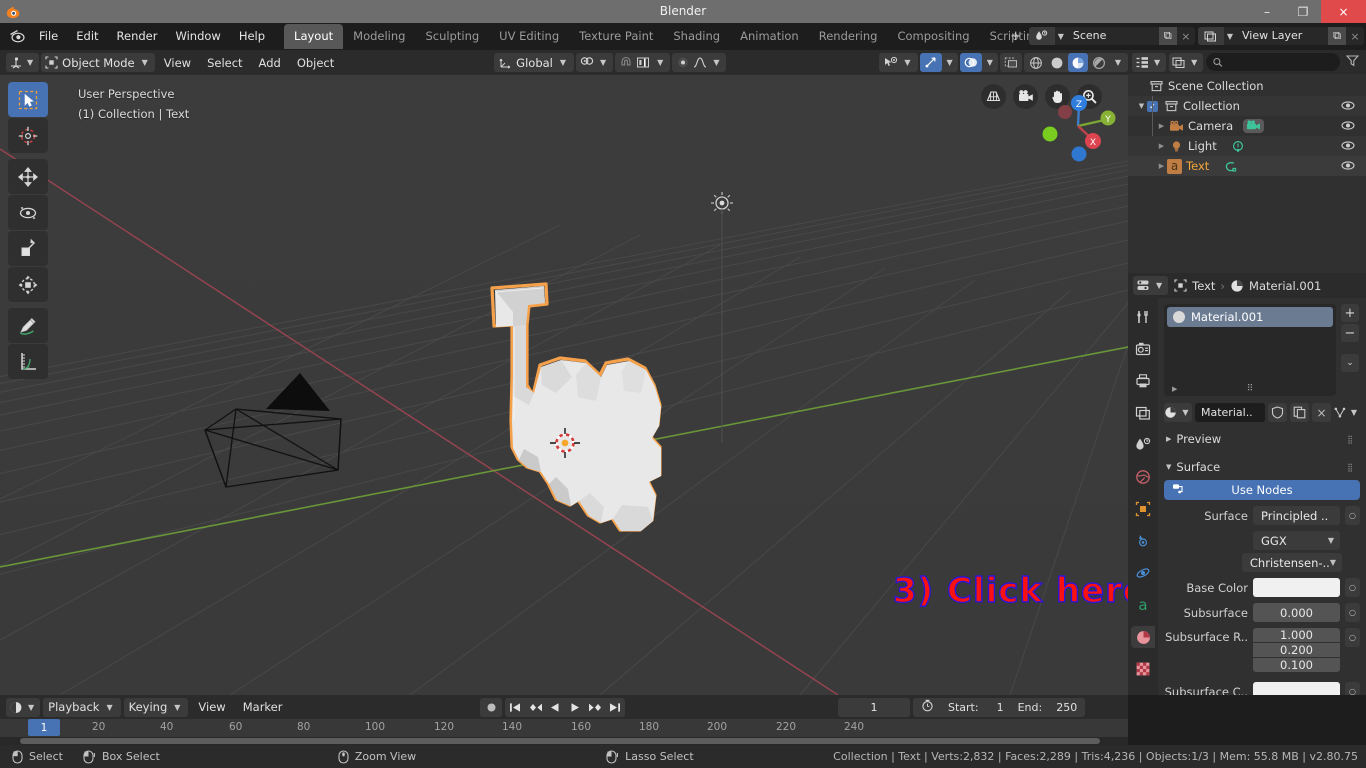 The width and height of the screenshot is (1366, 768). Describe the element at coordinates (1352, 587) in the screenshot. I see `base-color-link-icon: ○` at that location.